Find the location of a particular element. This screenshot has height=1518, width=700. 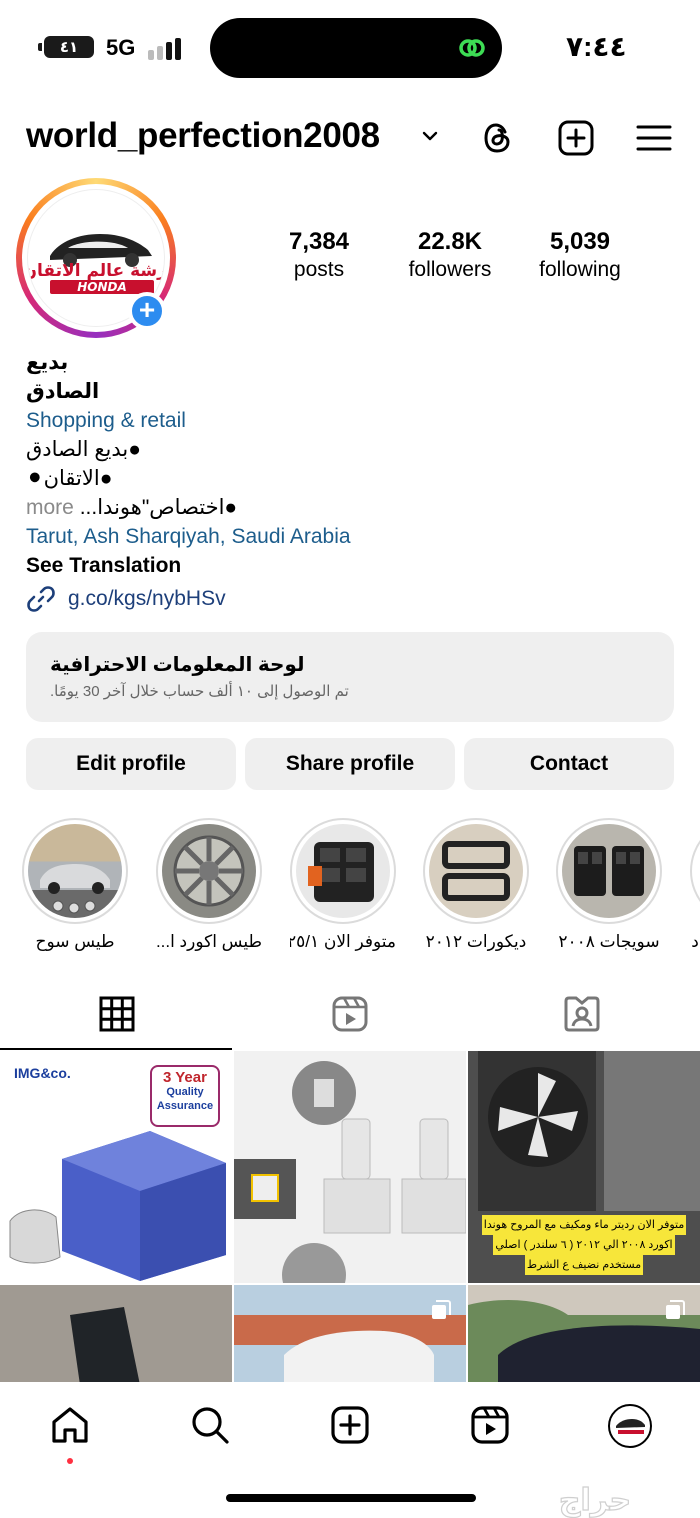

highlight-item: طيس سوح is located at coordinates (75, 885).